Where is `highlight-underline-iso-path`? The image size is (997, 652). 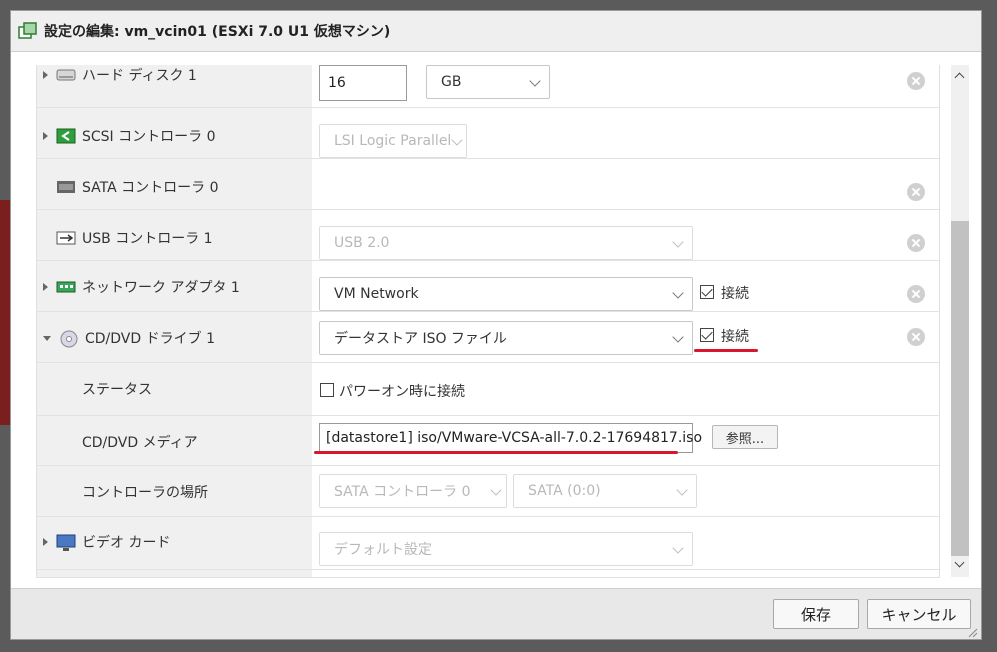
highlight-underline-iso-path is located at coordinates (496, 452).